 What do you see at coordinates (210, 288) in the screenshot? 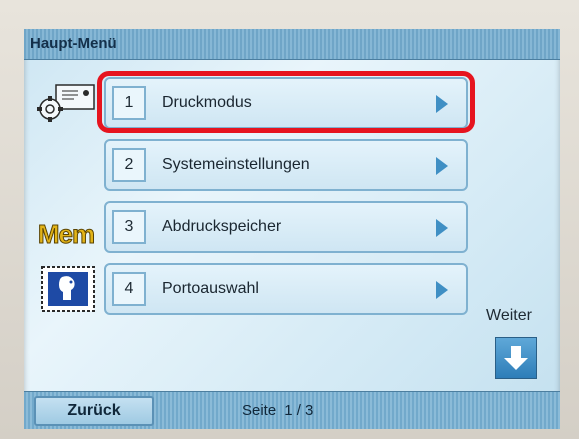
I see `menu-item-label: Portoauswahl` at bounding box center [210, 288].